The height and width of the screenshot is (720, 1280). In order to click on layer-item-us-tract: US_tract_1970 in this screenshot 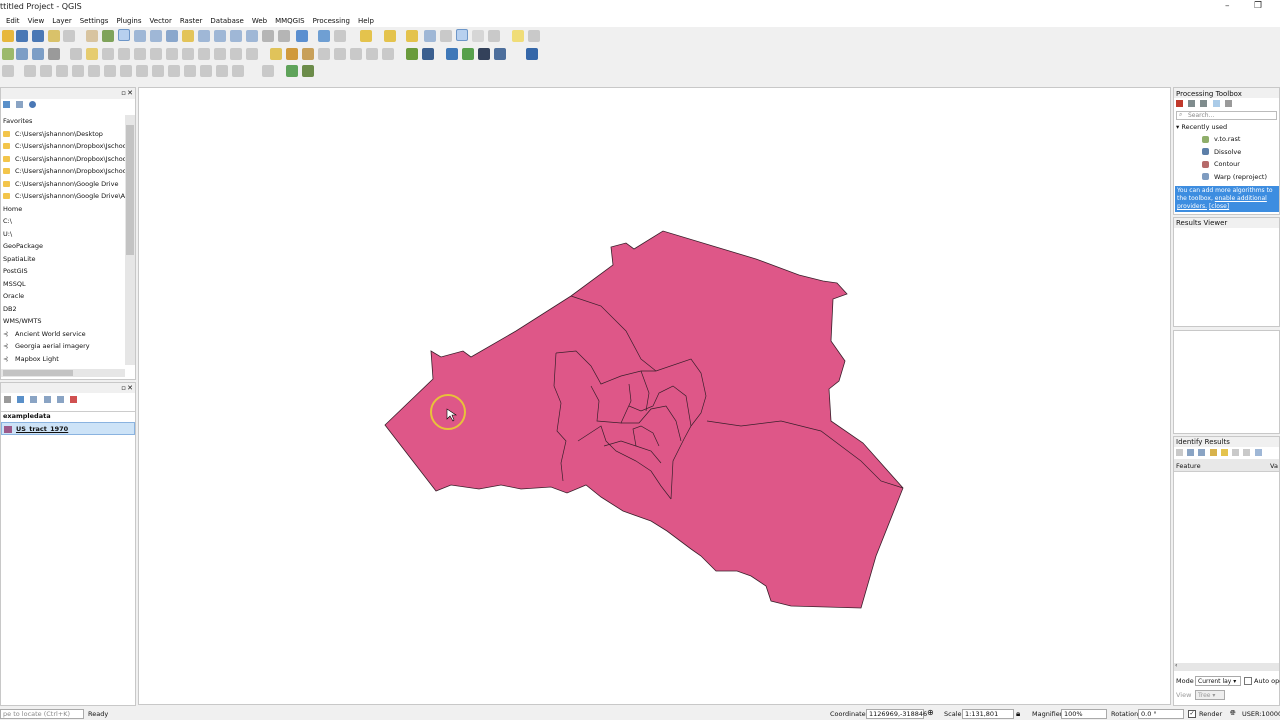, I will do `click(68, 428)`.